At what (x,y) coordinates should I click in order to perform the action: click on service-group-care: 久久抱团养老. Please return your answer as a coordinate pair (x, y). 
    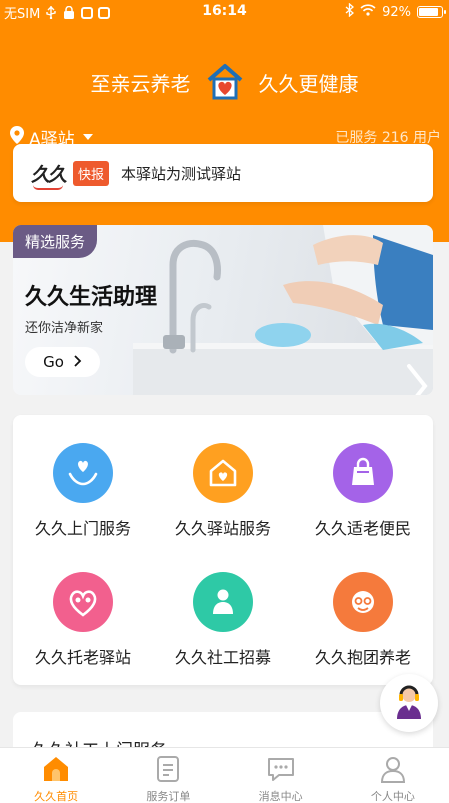
    Looking at the image, I should click on (363, 620).